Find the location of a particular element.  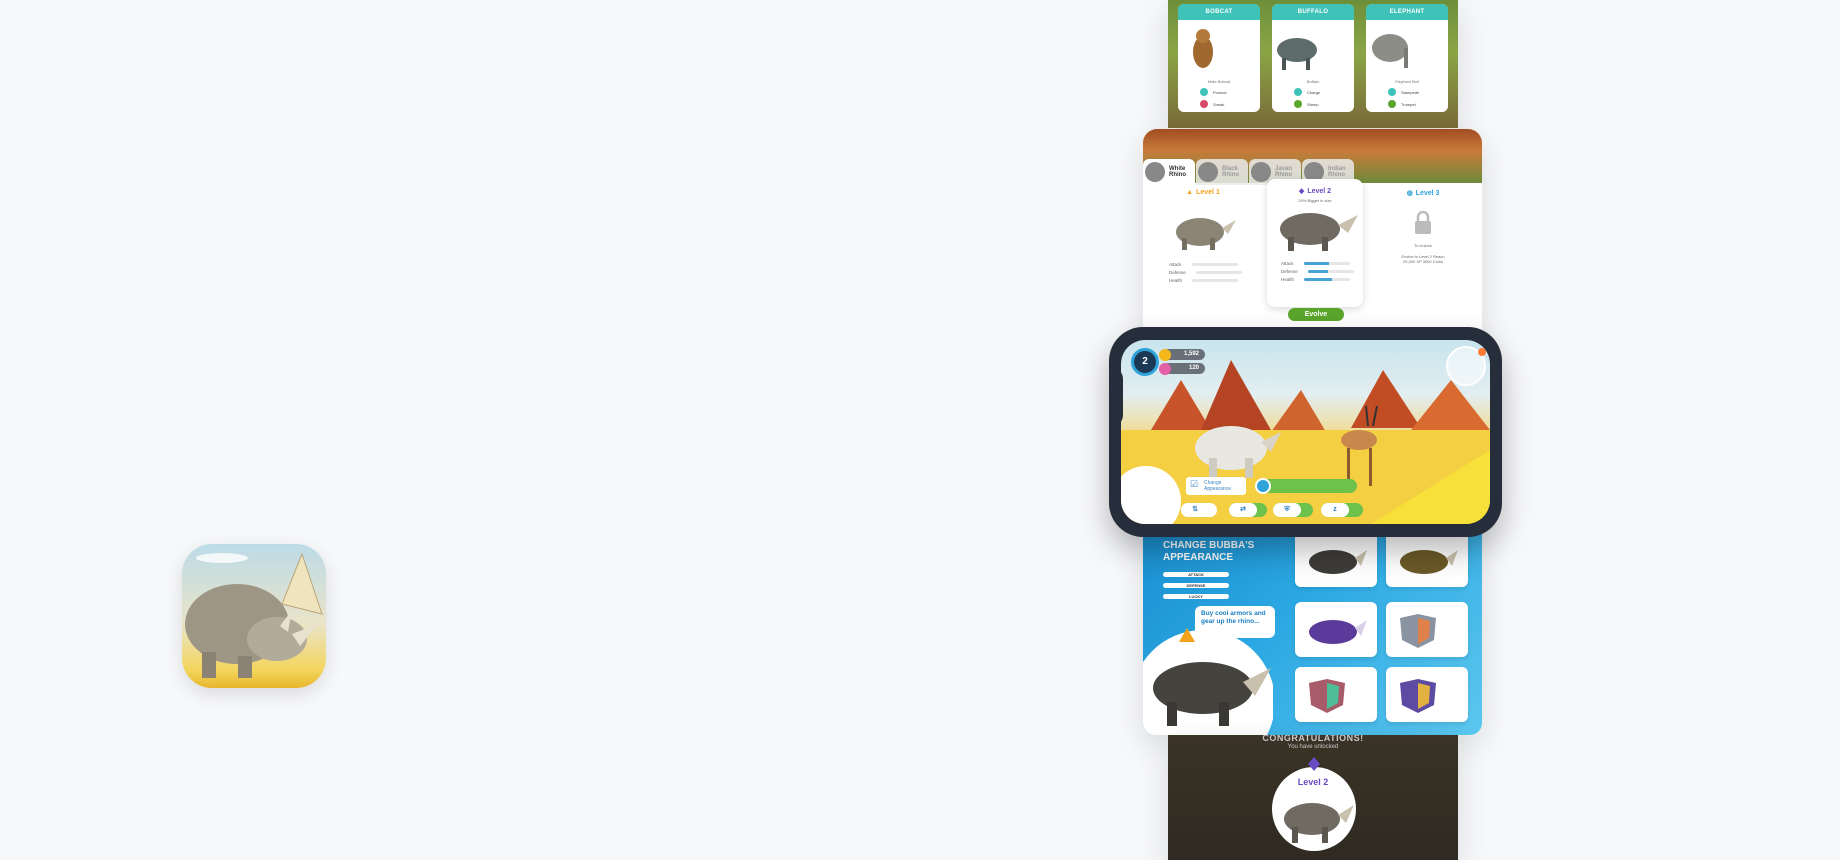

animal-card-subtitle: Elephant Bull is located at coordinates (1407, 81).